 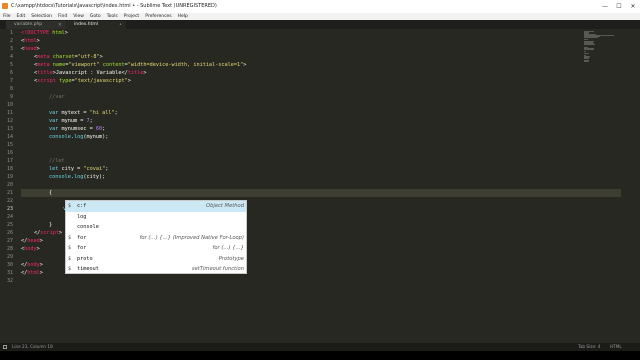 What do you see at coordinates (9, 113) in the screenshot?
I see `line-number: 11` at bounding box center [9, 113].